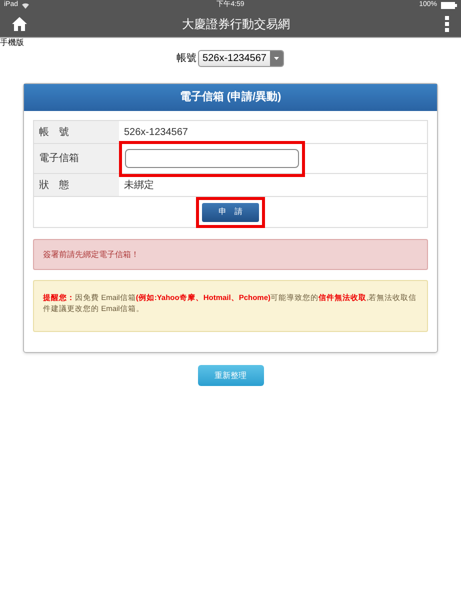 This screenshot has width=461, height=615. Describe the element at coordinates (76, 158) in the screenshot. I see `row-label-cell: 電子信箱` at that location.